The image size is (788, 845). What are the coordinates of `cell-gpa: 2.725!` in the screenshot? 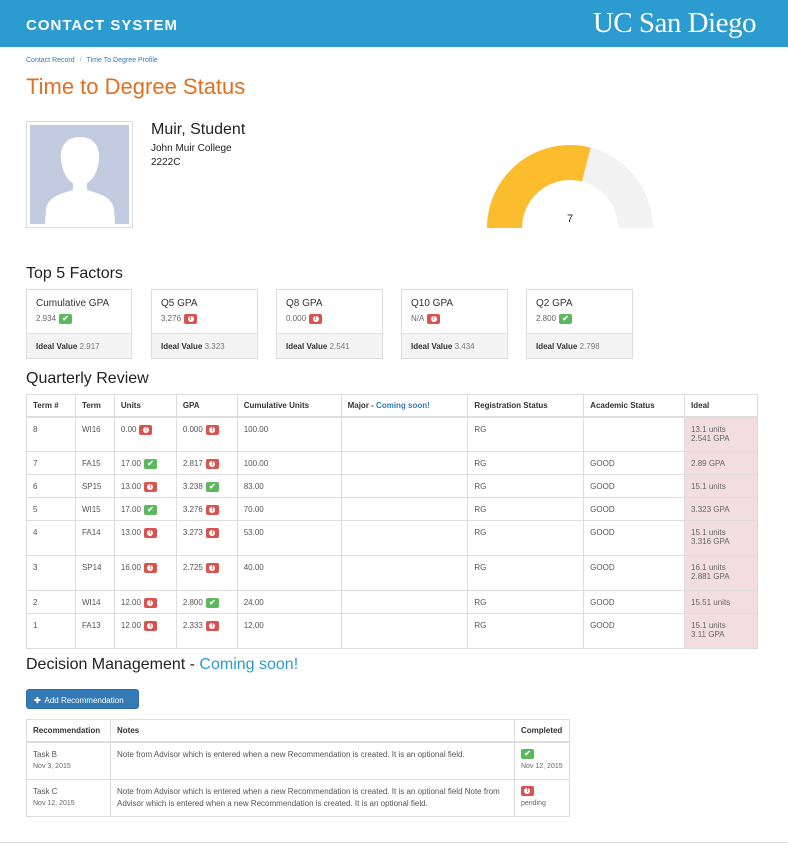 It's located at (206, 573).